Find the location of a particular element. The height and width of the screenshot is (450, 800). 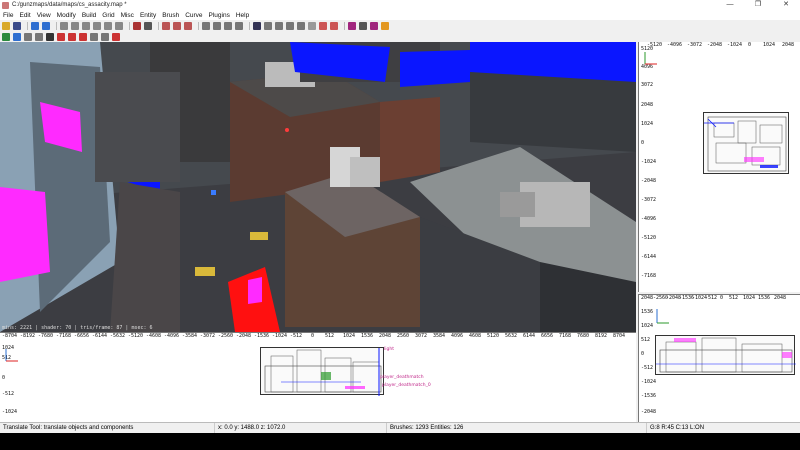

camera-view-icon is located at coordinates (257, 25).